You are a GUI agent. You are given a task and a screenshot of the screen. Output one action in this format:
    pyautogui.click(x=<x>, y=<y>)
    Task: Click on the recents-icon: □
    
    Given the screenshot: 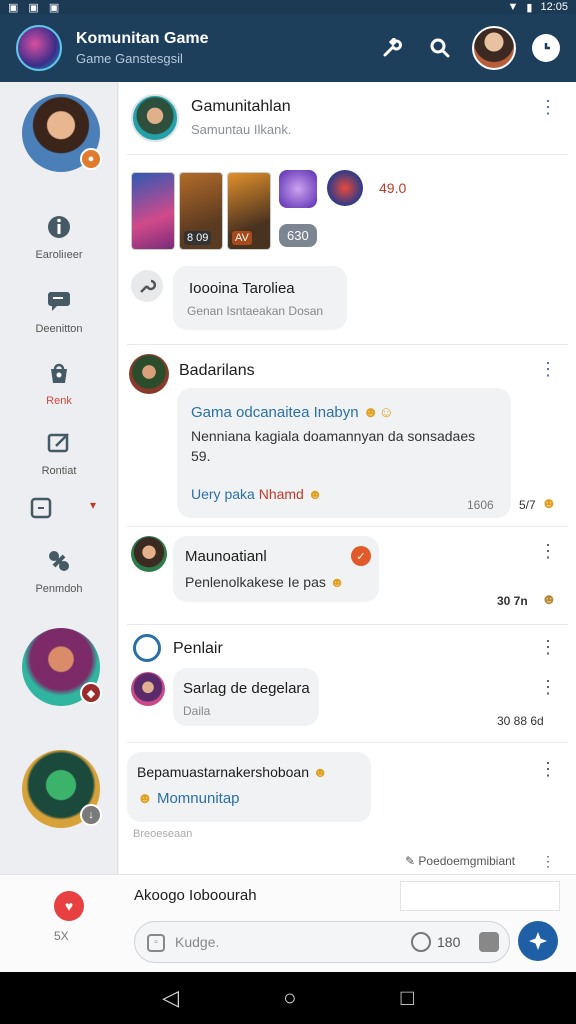 What is the action you would take?
    pyautogui.click(x=407, y=998)
    